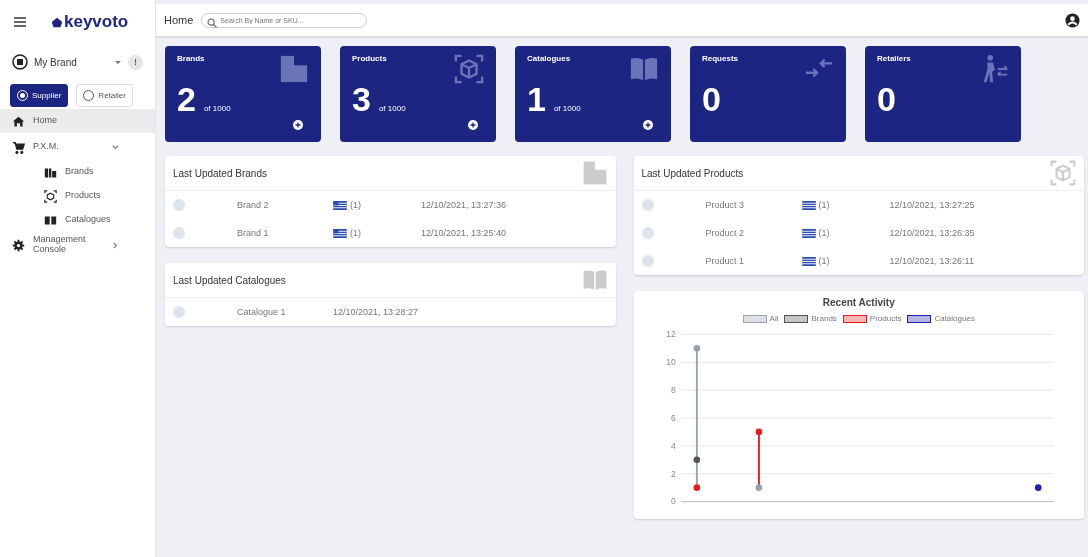 The height and width of the screenshot is (557, 1088). What do you see at coordinates (673, 417) in the screenshot?
I see `axis-tick-label: 6` at bounding box center [673, 417].